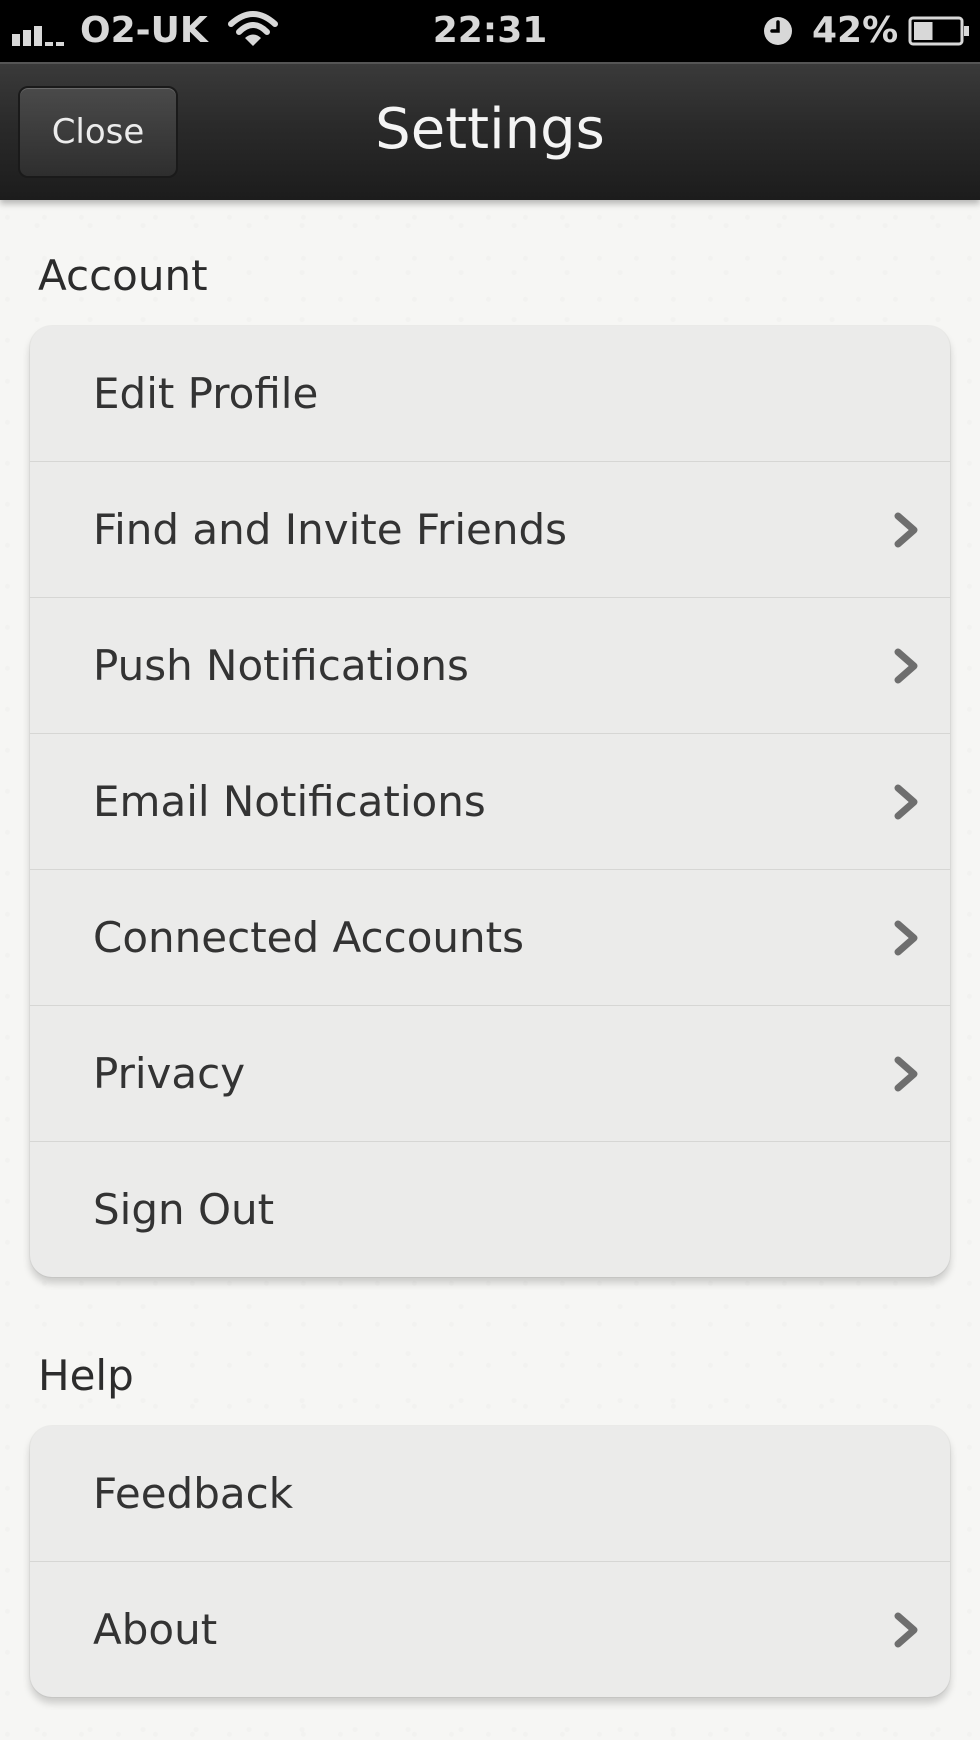  Describe the element at coordinates (169, 1073) in the screenshot. I see `settings-row-label: Privacy` at that location.